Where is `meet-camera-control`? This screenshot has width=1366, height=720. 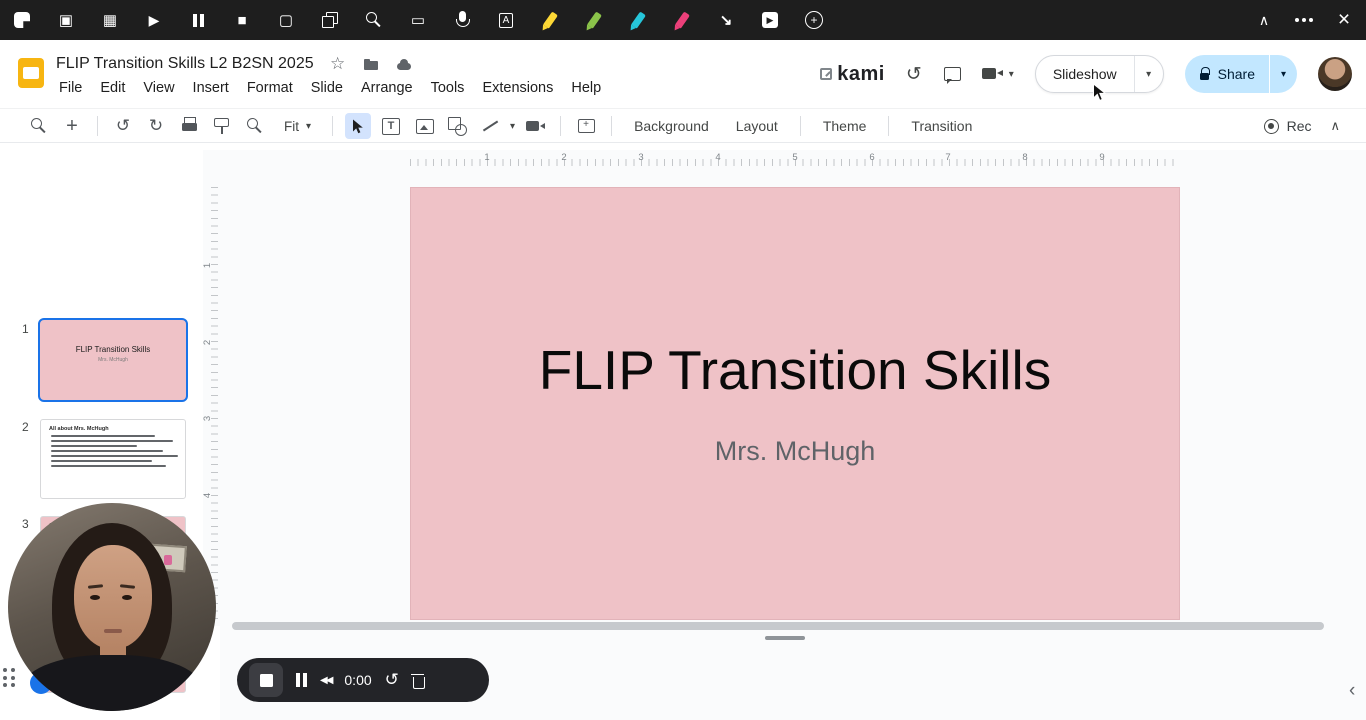
meet-camera-control is located at coordinates (997, 74).